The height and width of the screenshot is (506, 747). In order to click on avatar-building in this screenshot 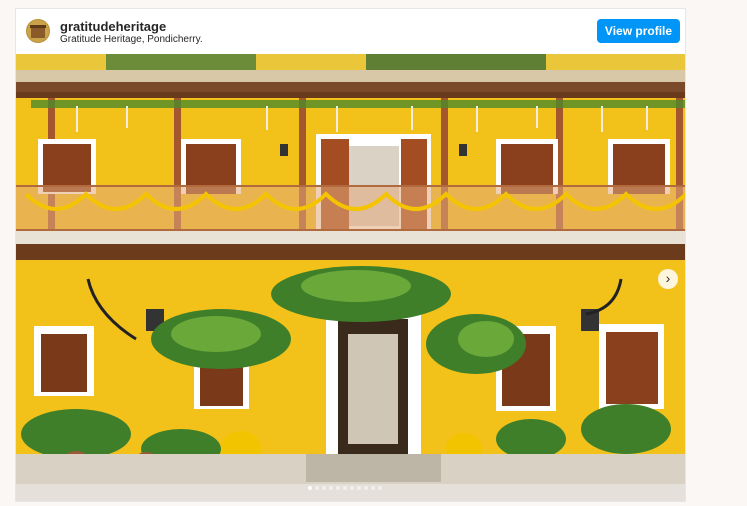, I will do `click(38, 33)`.